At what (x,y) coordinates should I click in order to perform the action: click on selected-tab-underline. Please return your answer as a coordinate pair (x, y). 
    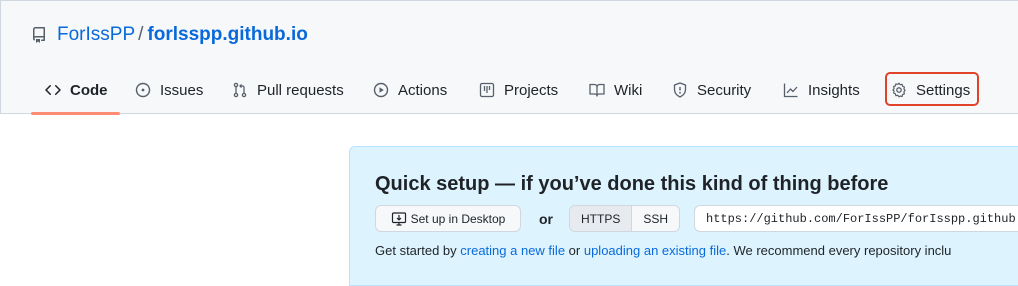
    Looking at the image, I should click on (75, 113).